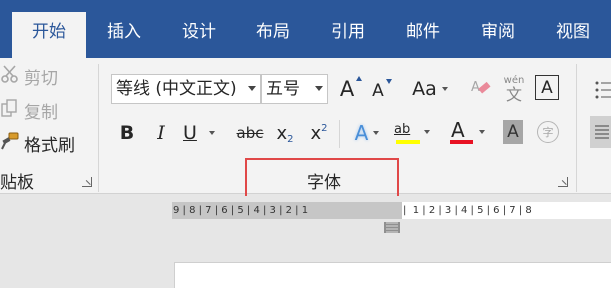 This screenshot has width=611, height=288. I want to click on font-size-select: 五号, so click(294, 89).